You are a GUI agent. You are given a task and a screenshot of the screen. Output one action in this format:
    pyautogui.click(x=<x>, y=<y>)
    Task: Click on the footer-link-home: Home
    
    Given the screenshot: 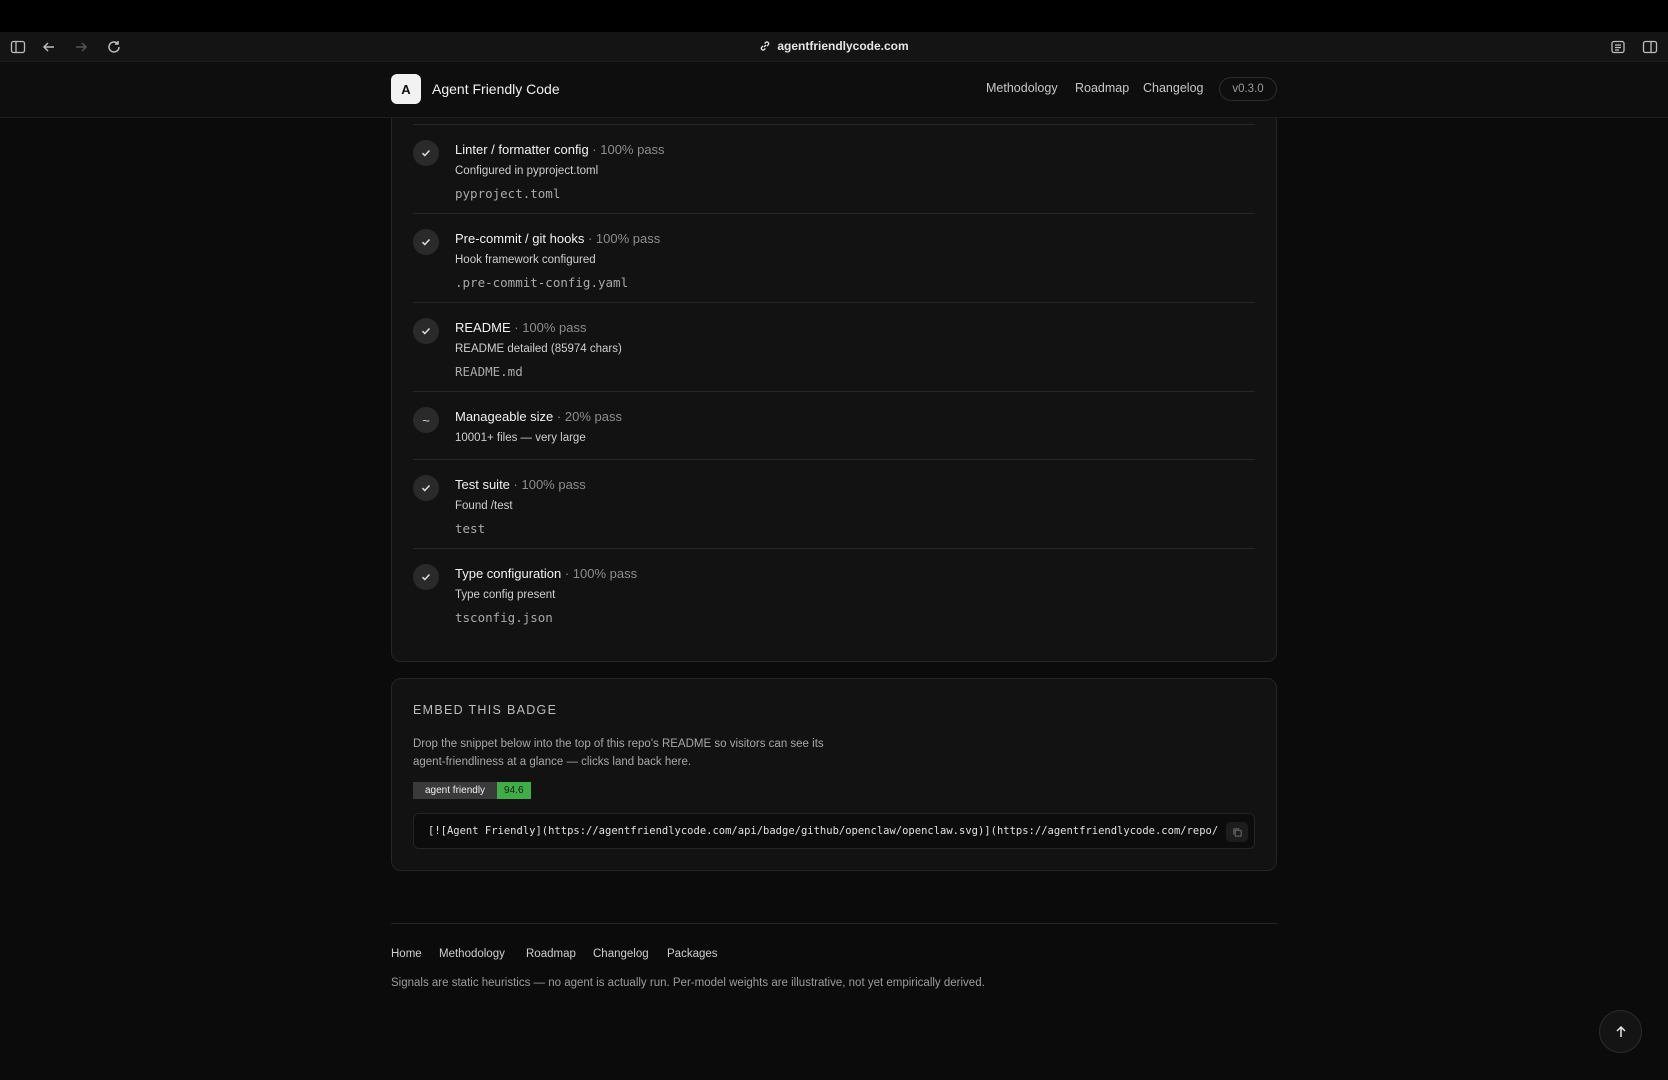 What is the action you would take?
    pyautogui.click(x=406, y=954)
    